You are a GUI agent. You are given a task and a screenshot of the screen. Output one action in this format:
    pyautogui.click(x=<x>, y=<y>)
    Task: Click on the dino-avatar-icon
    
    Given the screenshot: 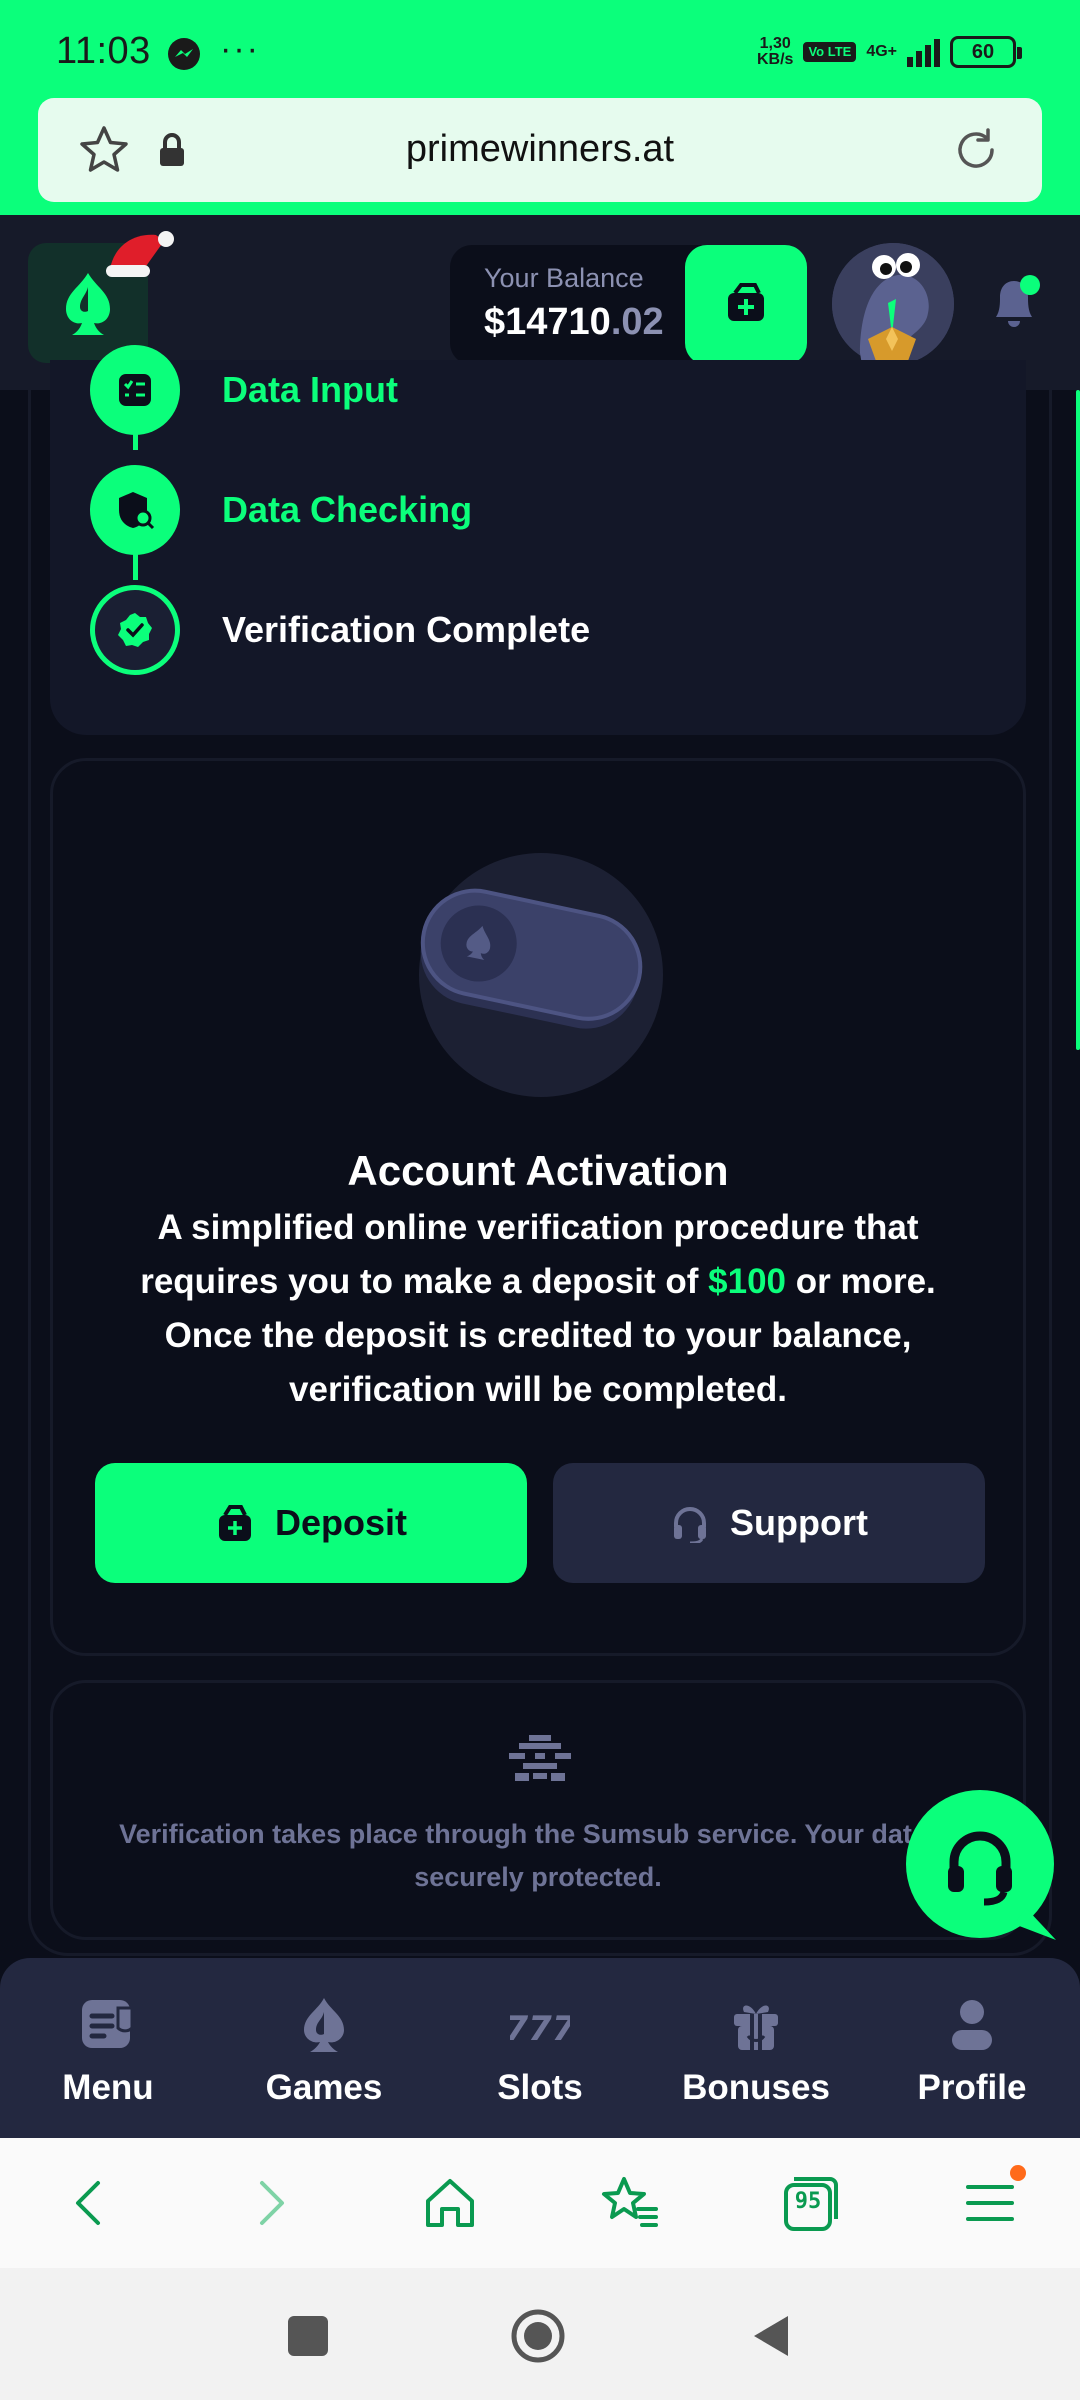 What is the action you would take?
    pyautogui.click(x=893, y=304)
    